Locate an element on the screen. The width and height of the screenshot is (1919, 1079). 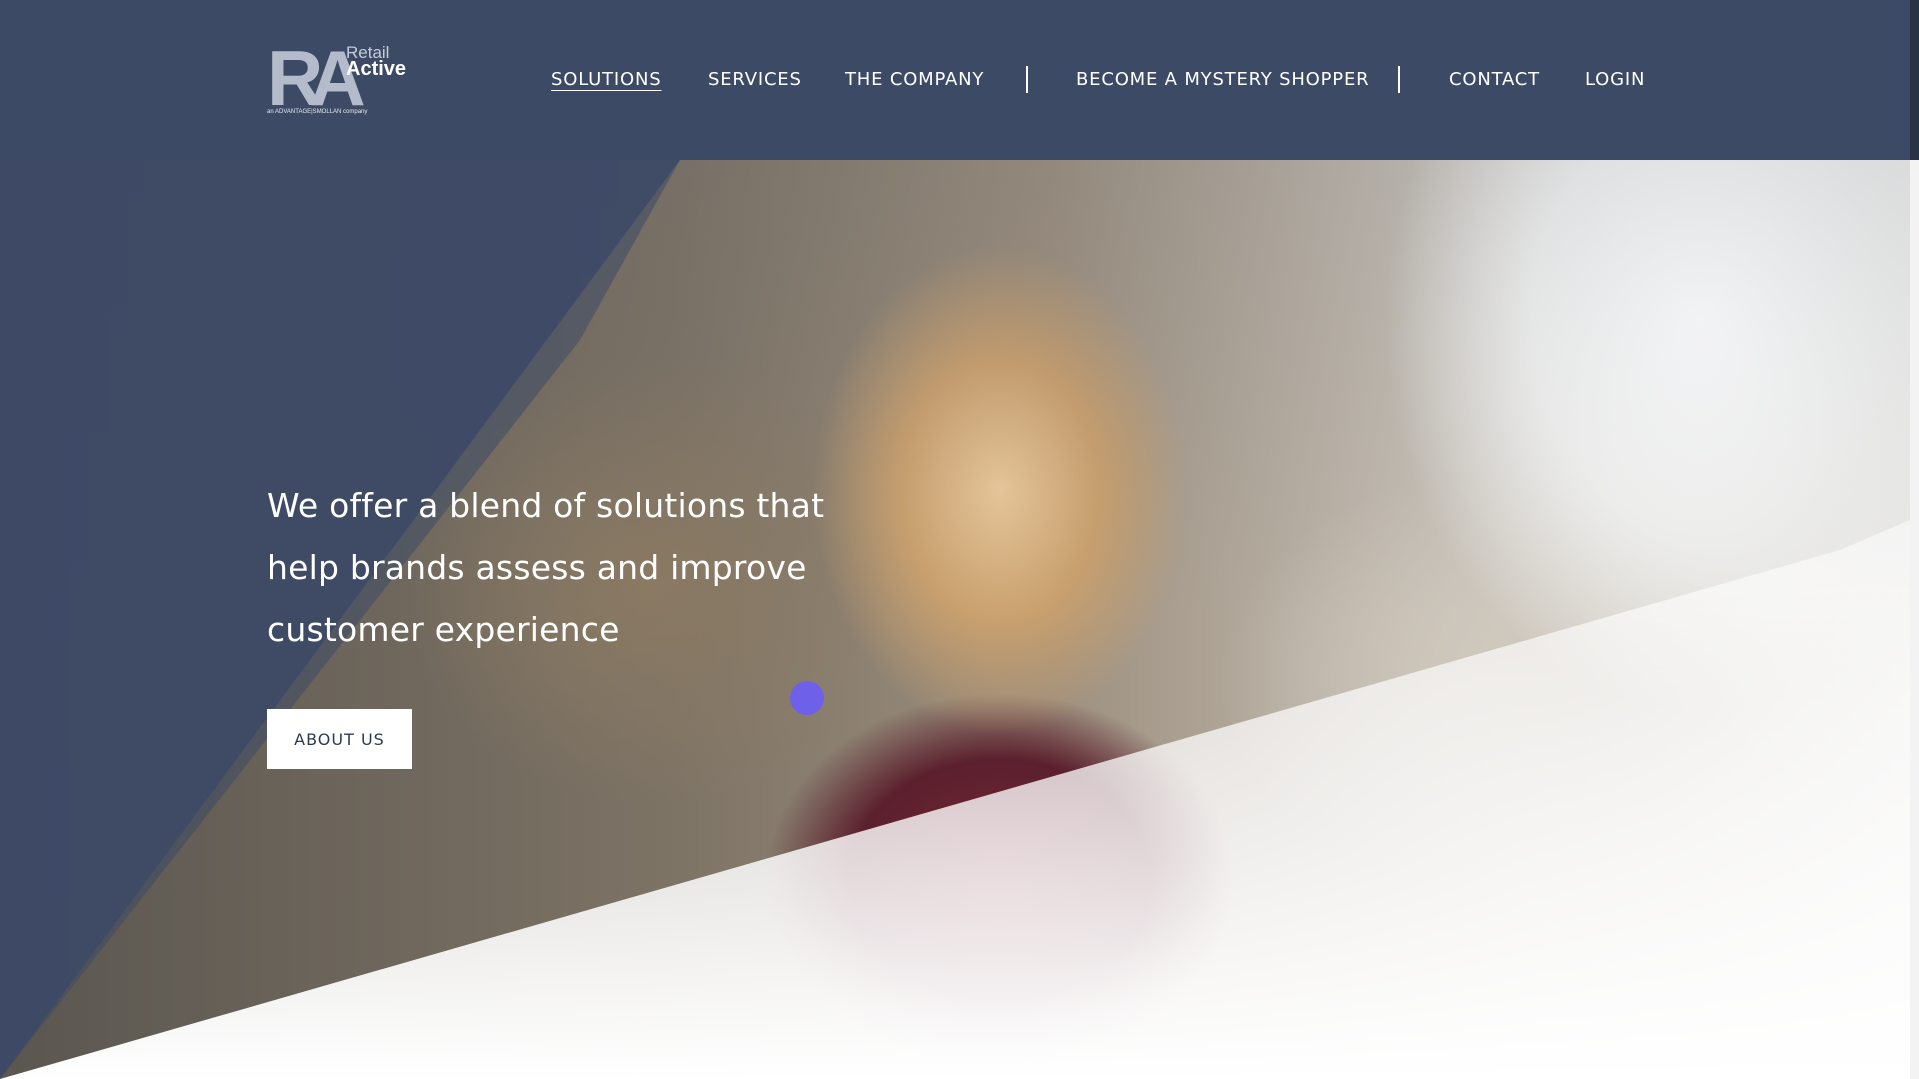
nav-login: LOGIN is located at coordinates (1615, 80).